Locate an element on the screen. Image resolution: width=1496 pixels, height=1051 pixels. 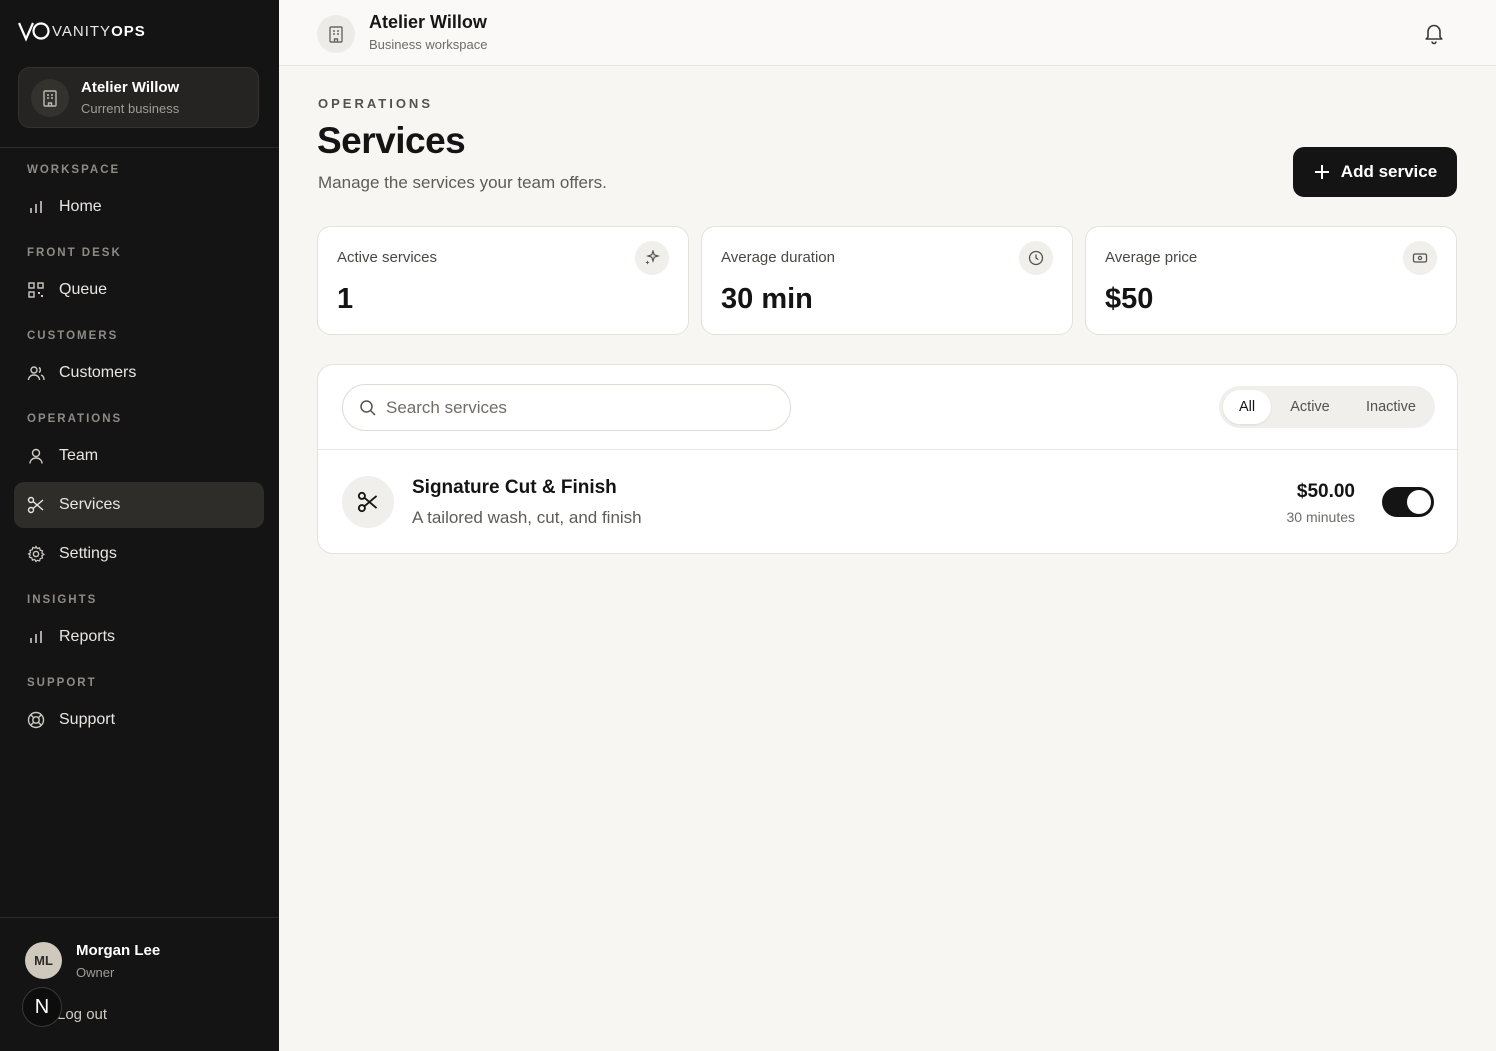
n-badge-button: N is located at coordinates (42, 1007).